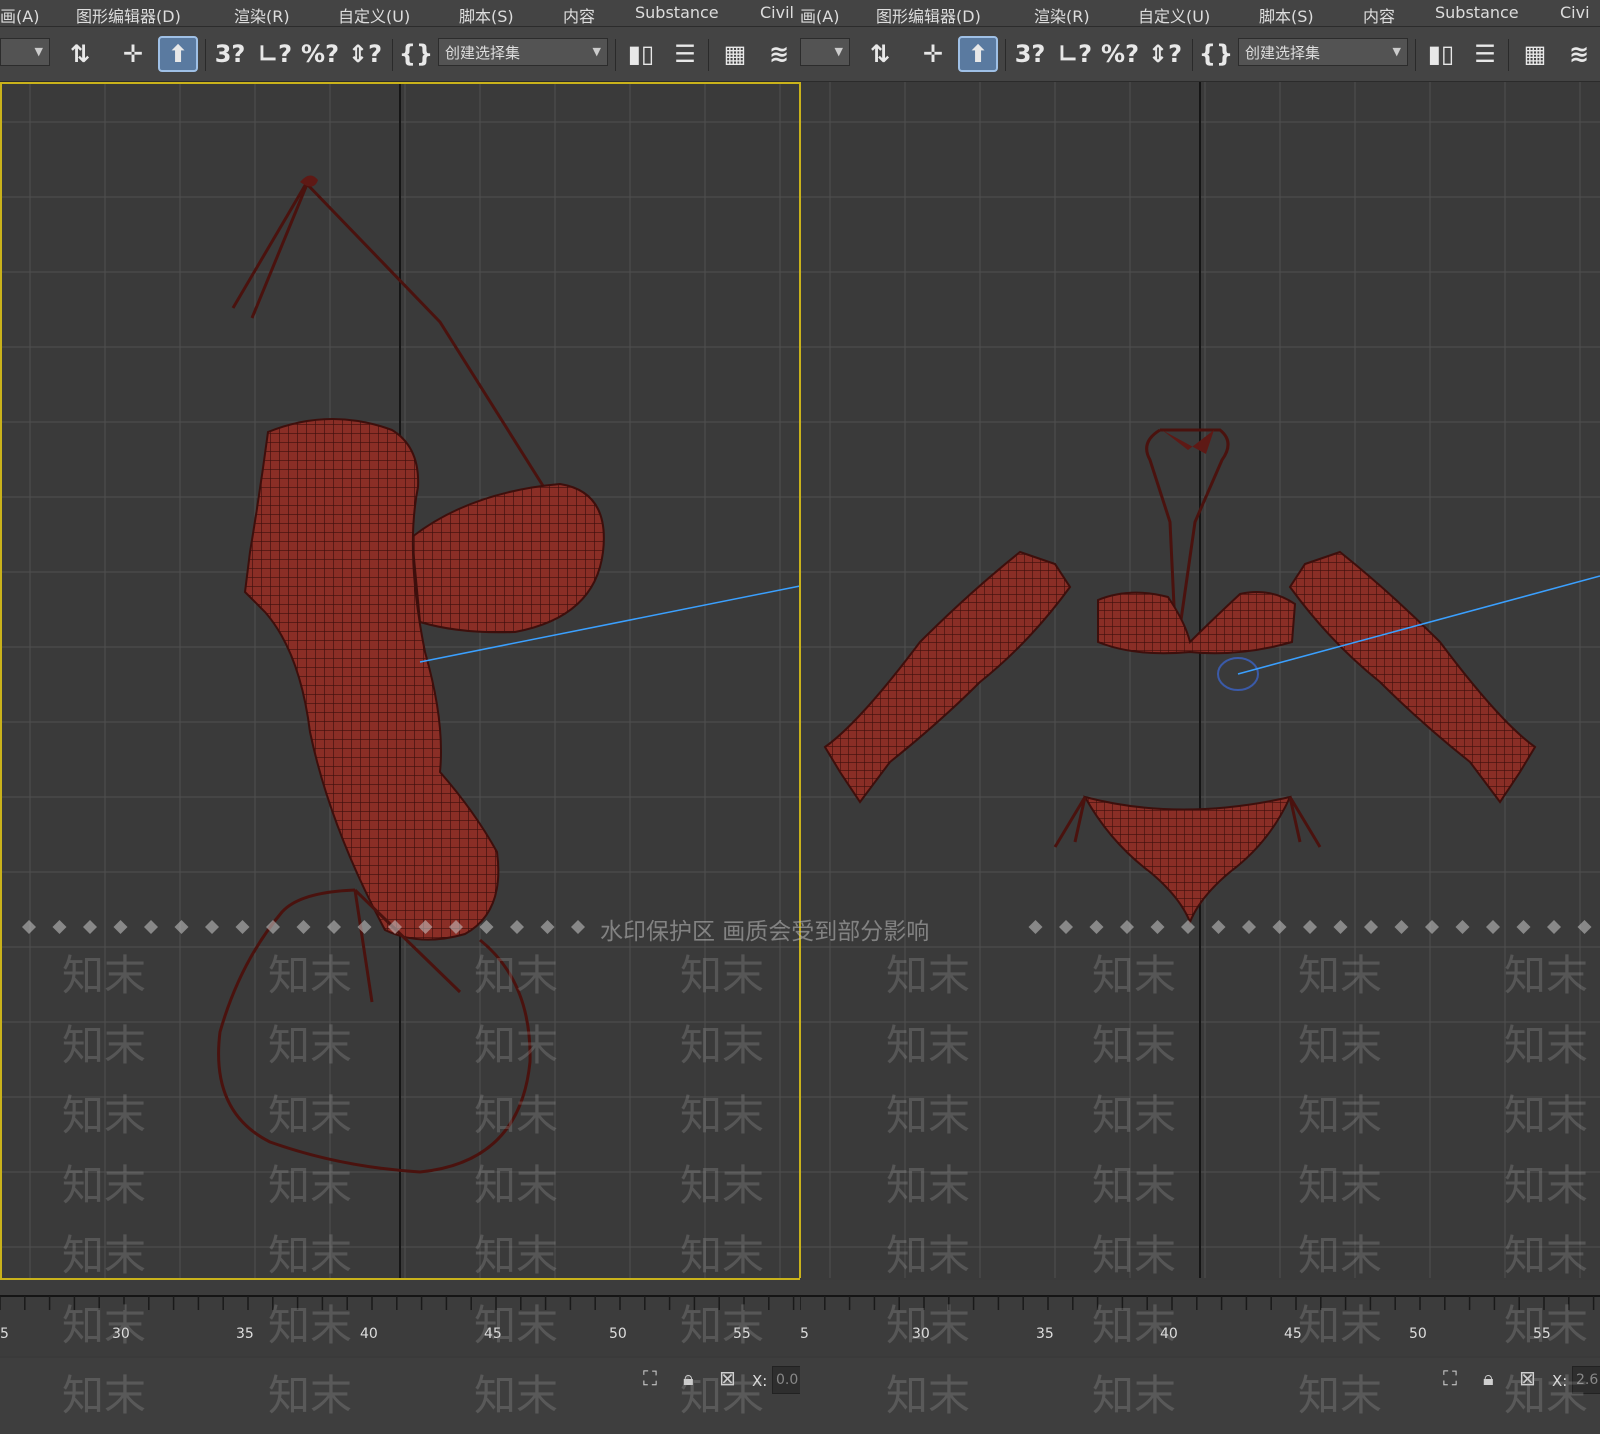  What do you see at coordinates (1586, 1380) in the screenshot?
I see `x-coordinate-field: 2.6` at bounding box center [1586, 1380].